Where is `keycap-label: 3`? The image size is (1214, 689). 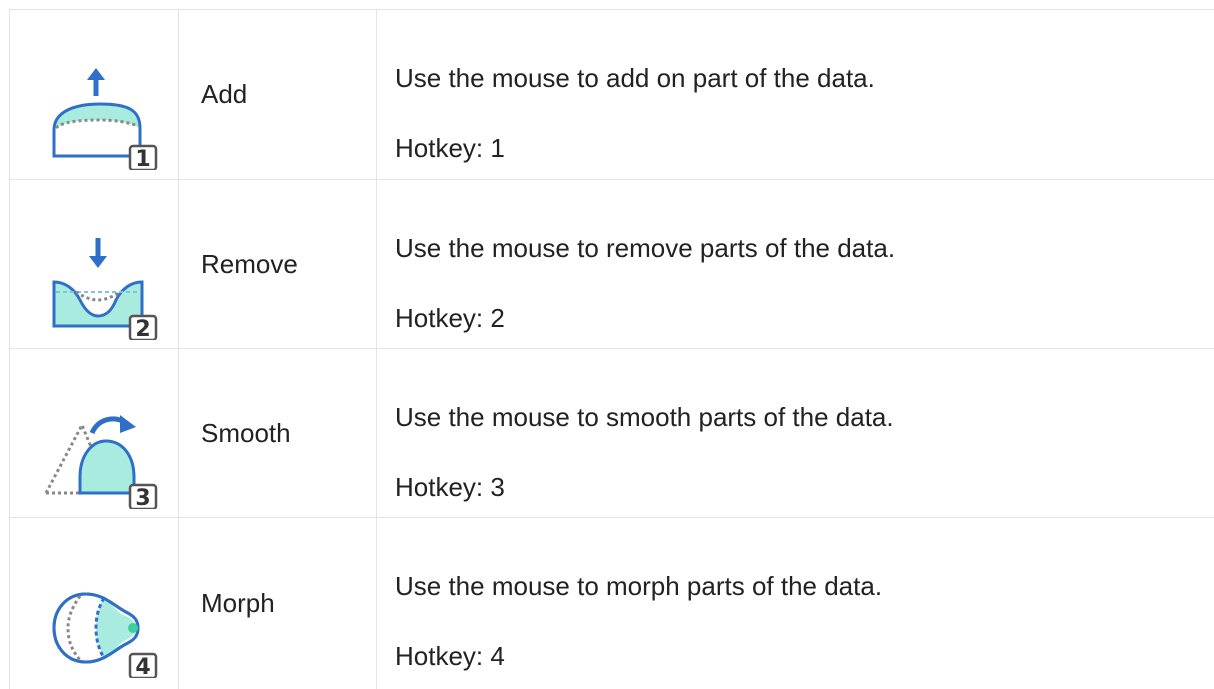
keycap-label: 3 is located at coordinates (142, 497).